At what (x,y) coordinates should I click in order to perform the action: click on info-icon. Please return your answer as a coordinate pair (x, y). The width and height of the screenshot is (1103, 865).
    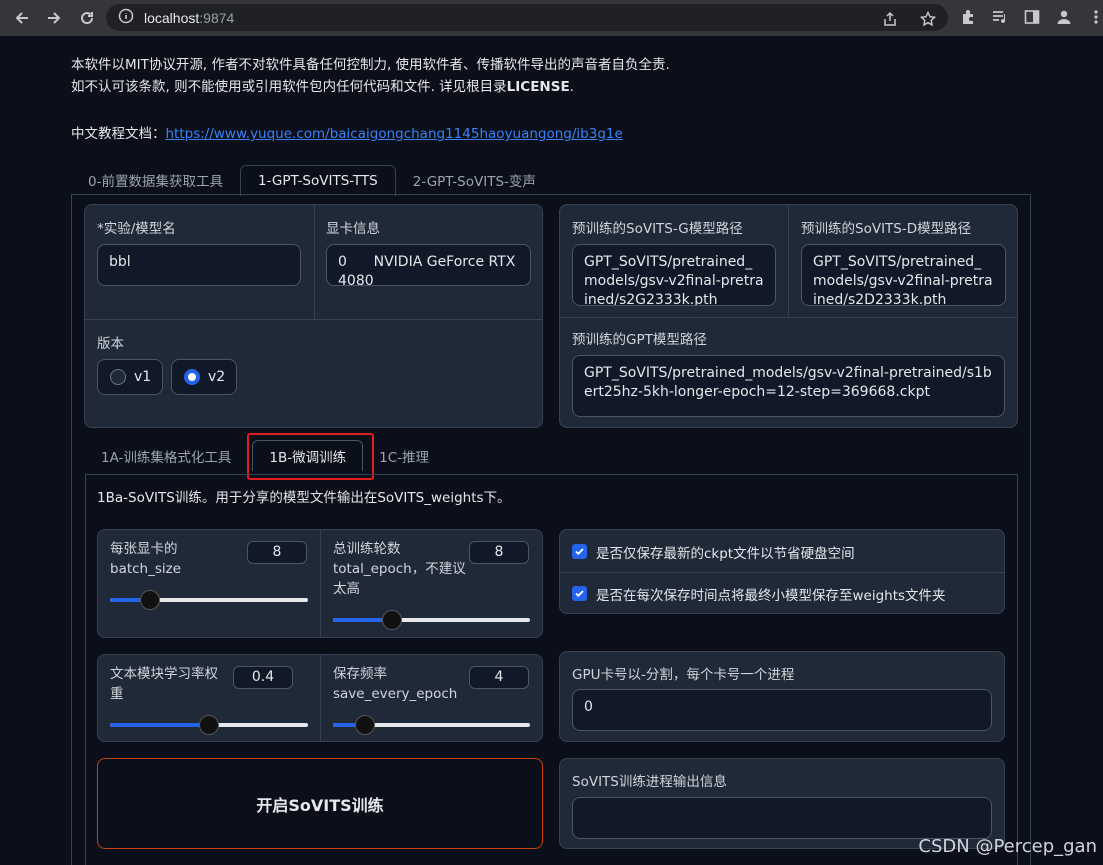
    Looking at the image, I should click on (126, 18).